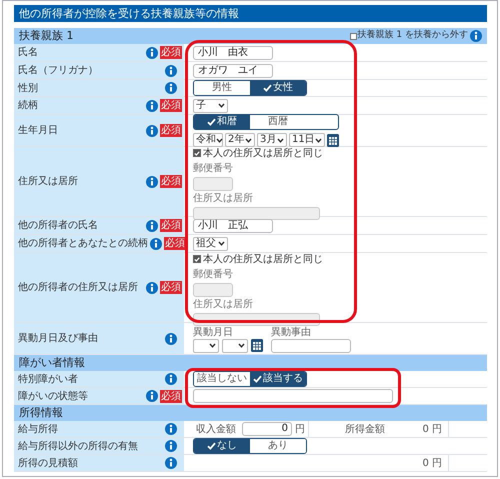 The width and height of the screenshot is (500, 479). What do you see at coordinates (210, 243) in the screenshot?
I see `dropdown: 祖父` at bounding box center [210, 243].